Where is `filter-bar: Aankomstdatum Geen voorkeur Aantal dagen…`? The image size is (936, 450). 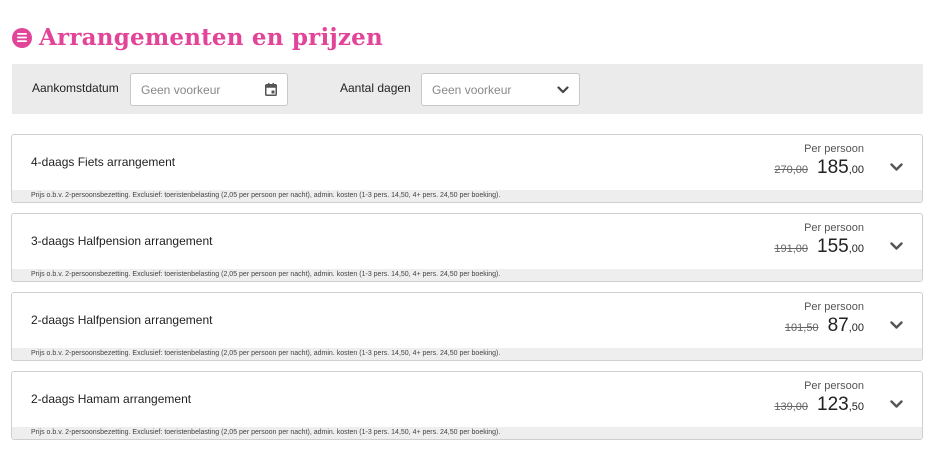
filter-bar: Aankomstdatum Geen voorkeur Aantal dagen… is located at coordinates (467, 89).